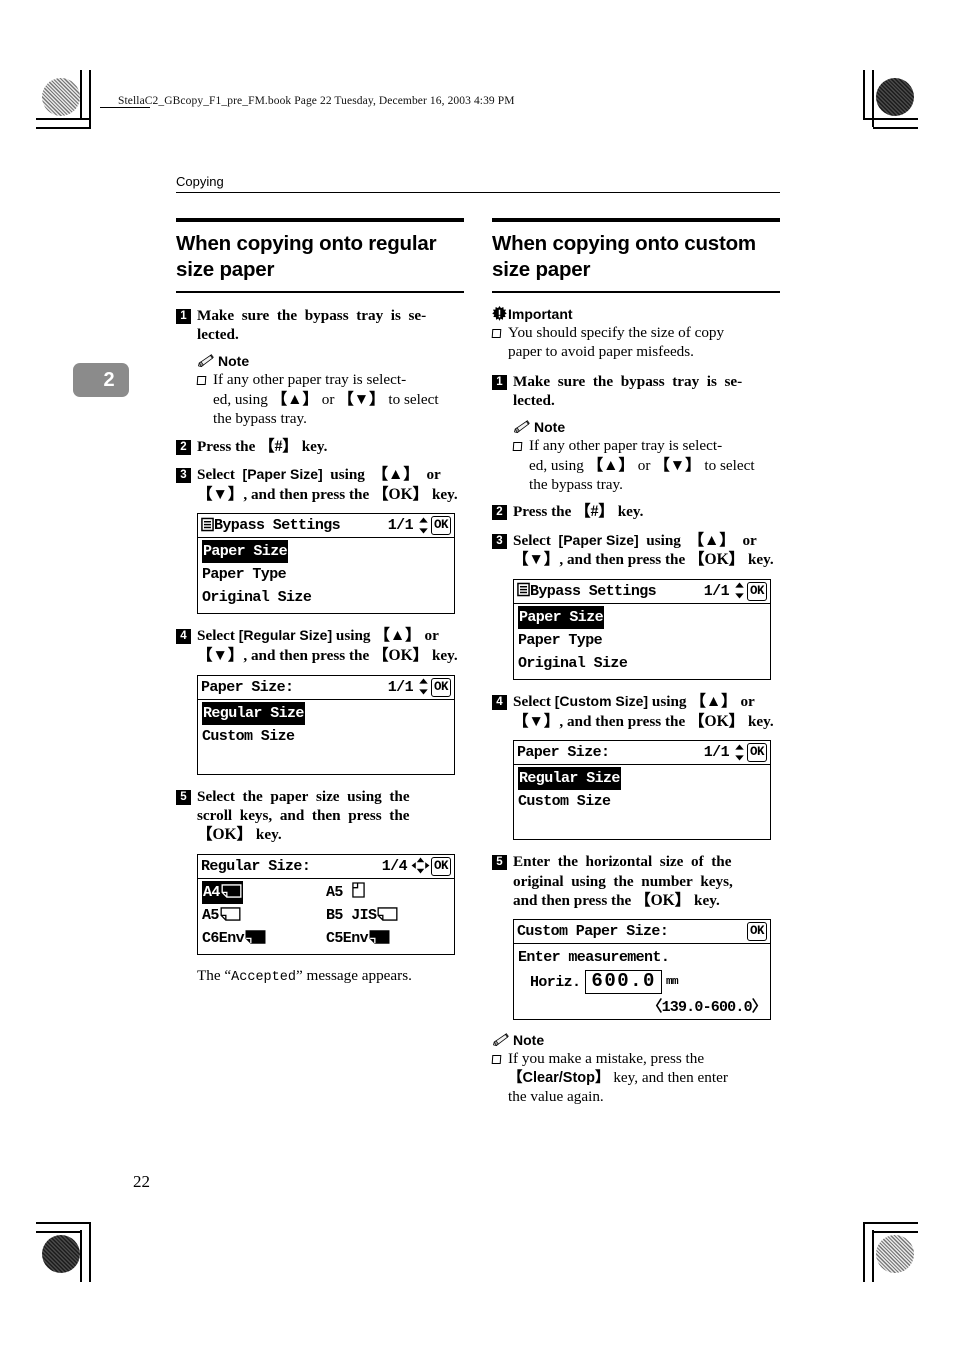 The image size is (954, 1348). What do you see at coordinates (845, 1245) in the screenshot?
I see `registration-mark-bottom-right` at bounding box center [845, 1245].